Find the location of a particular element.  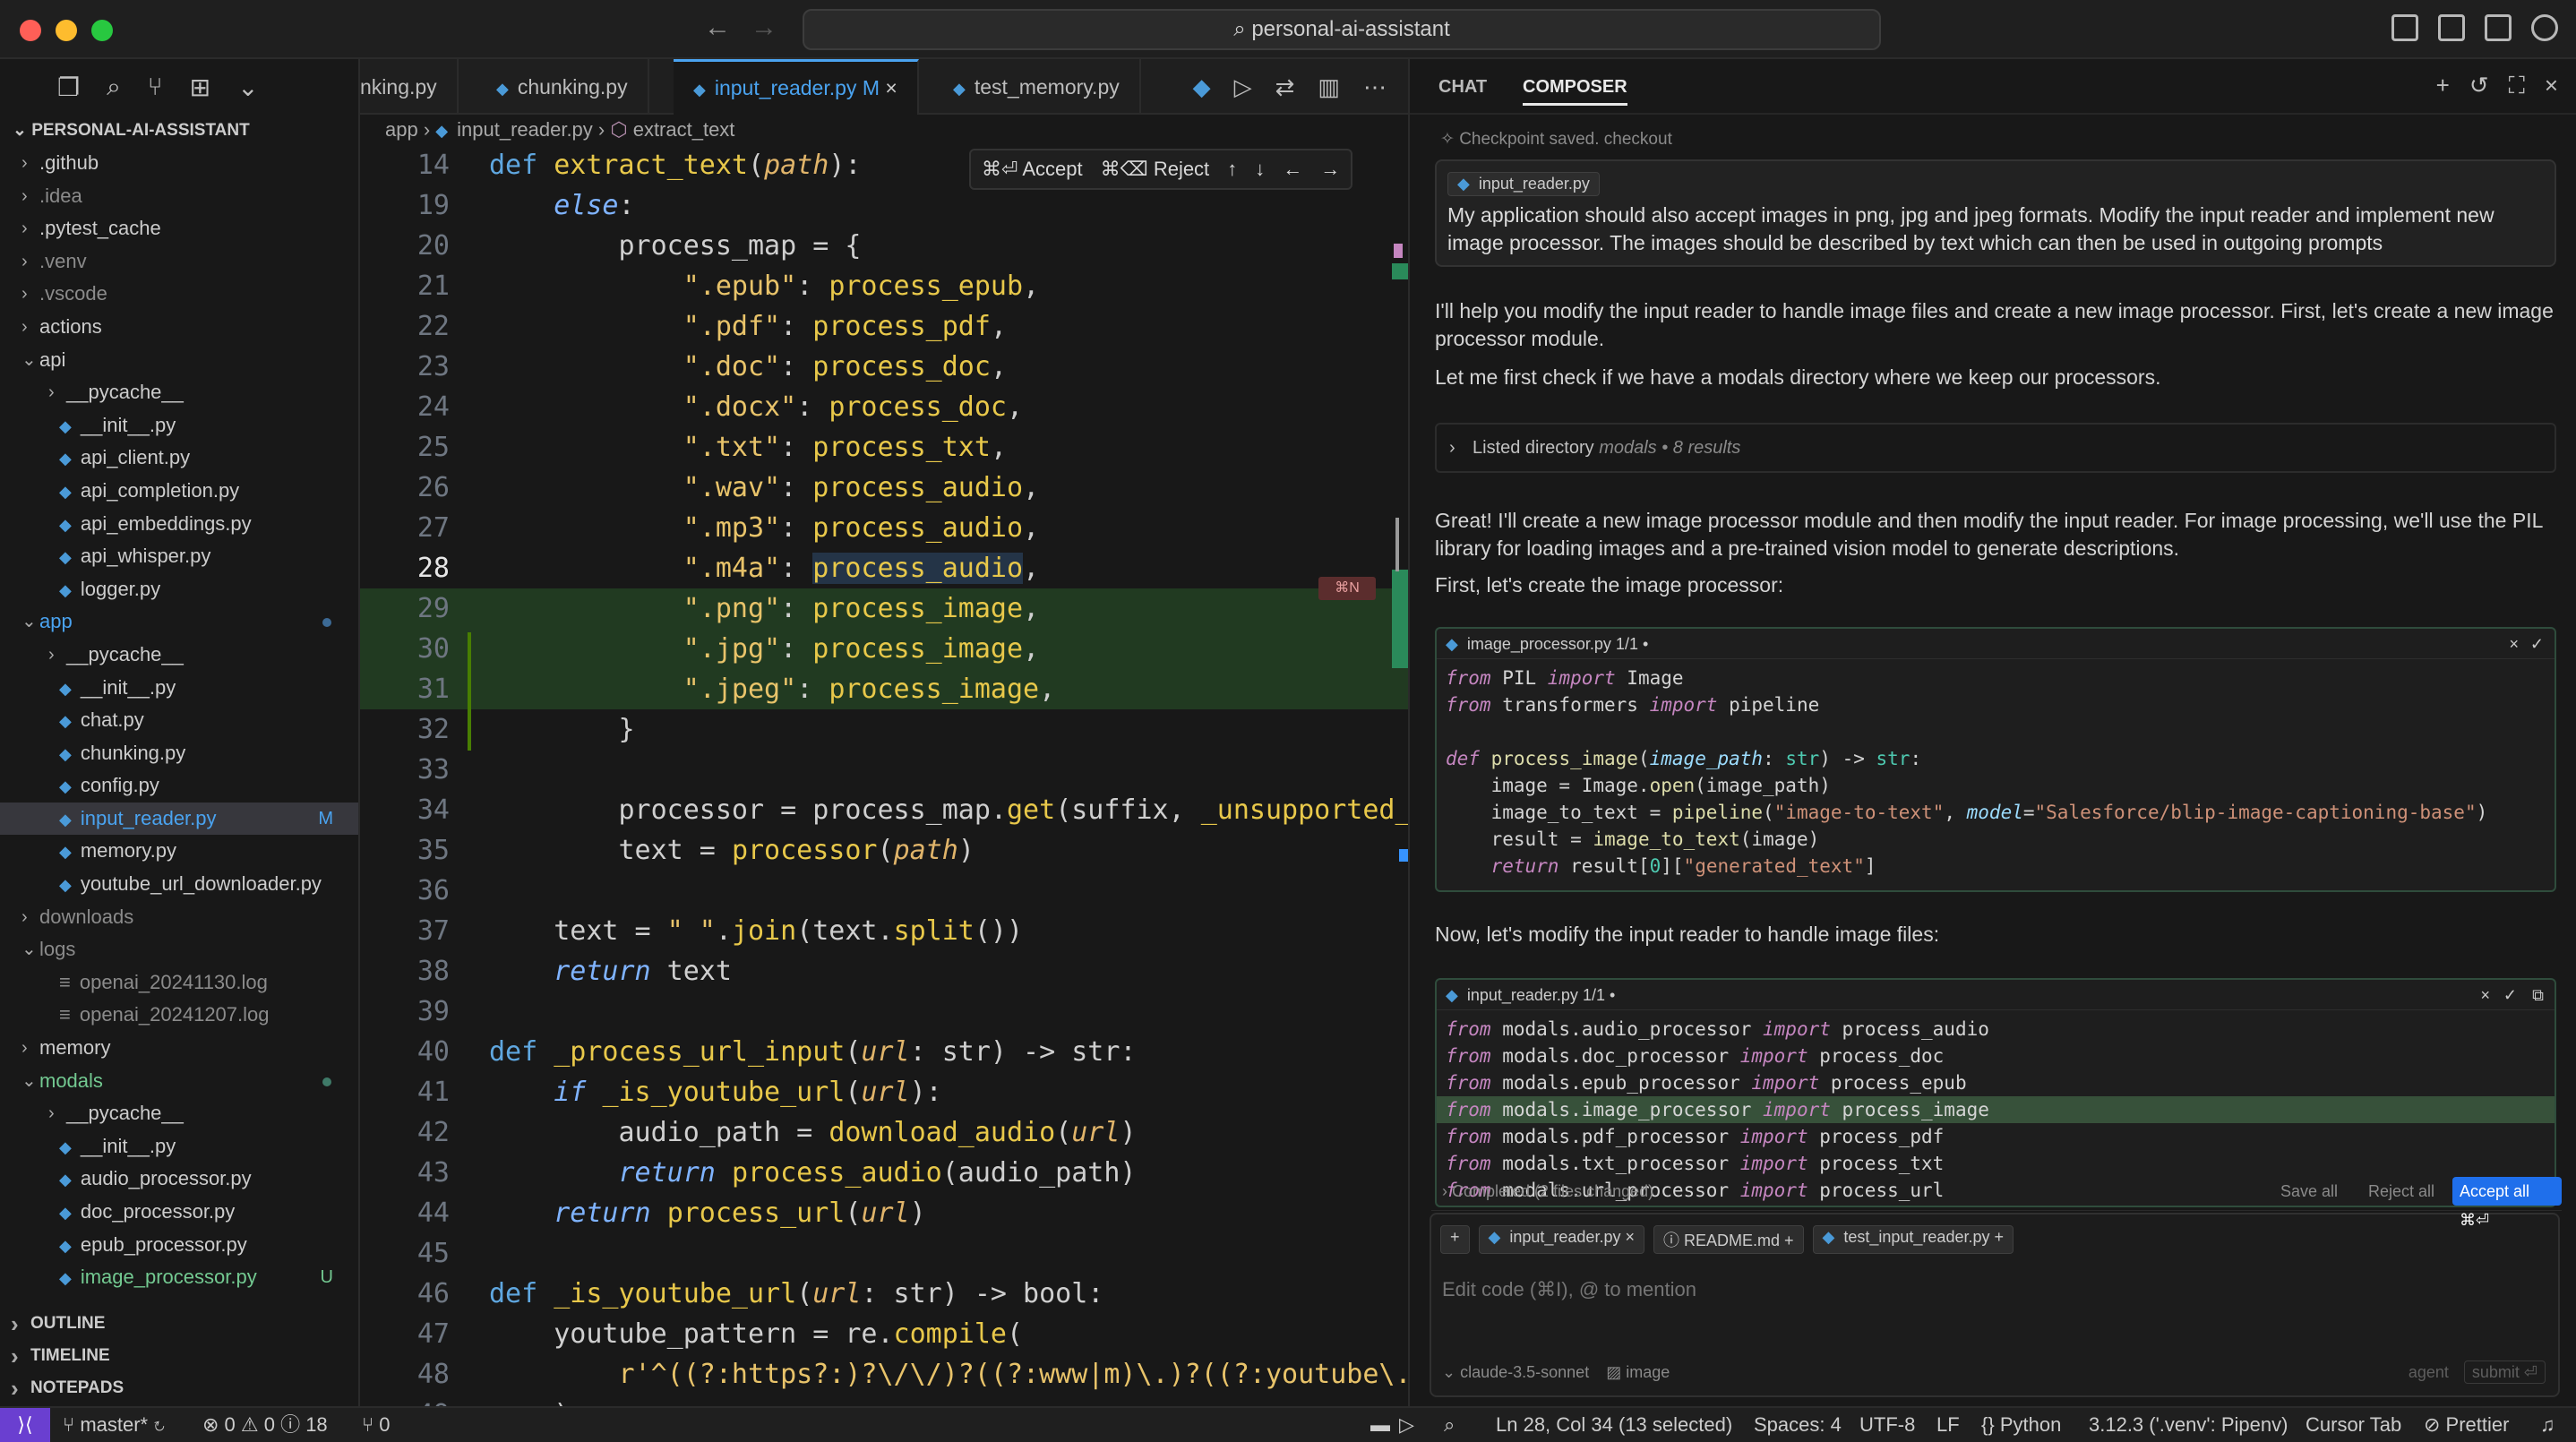

context-chip: ⓘ README.md + is located at coordinates (1728, 1239).